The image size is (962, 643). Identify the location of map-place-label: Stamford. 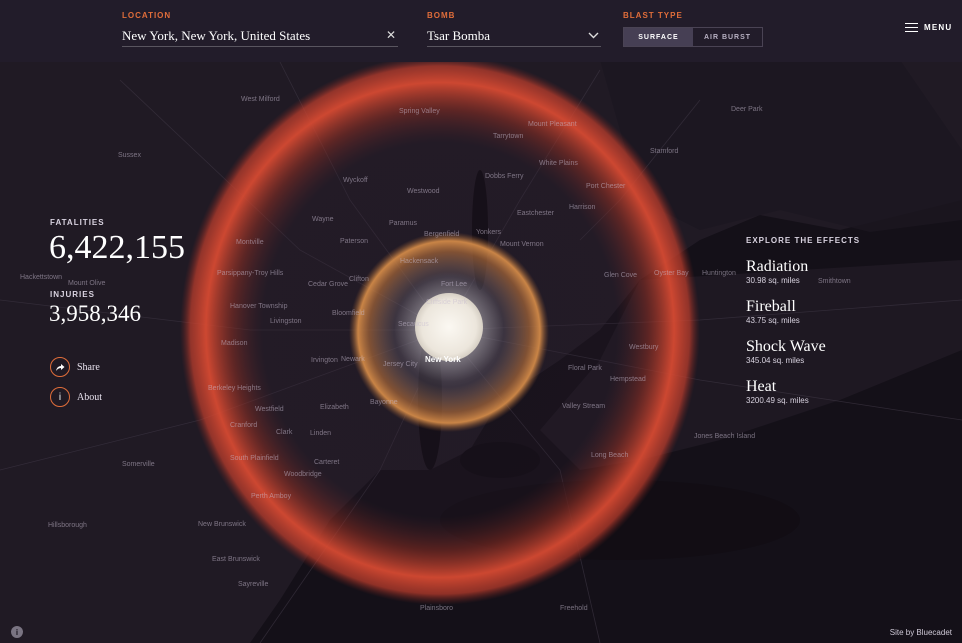
(664, 151).